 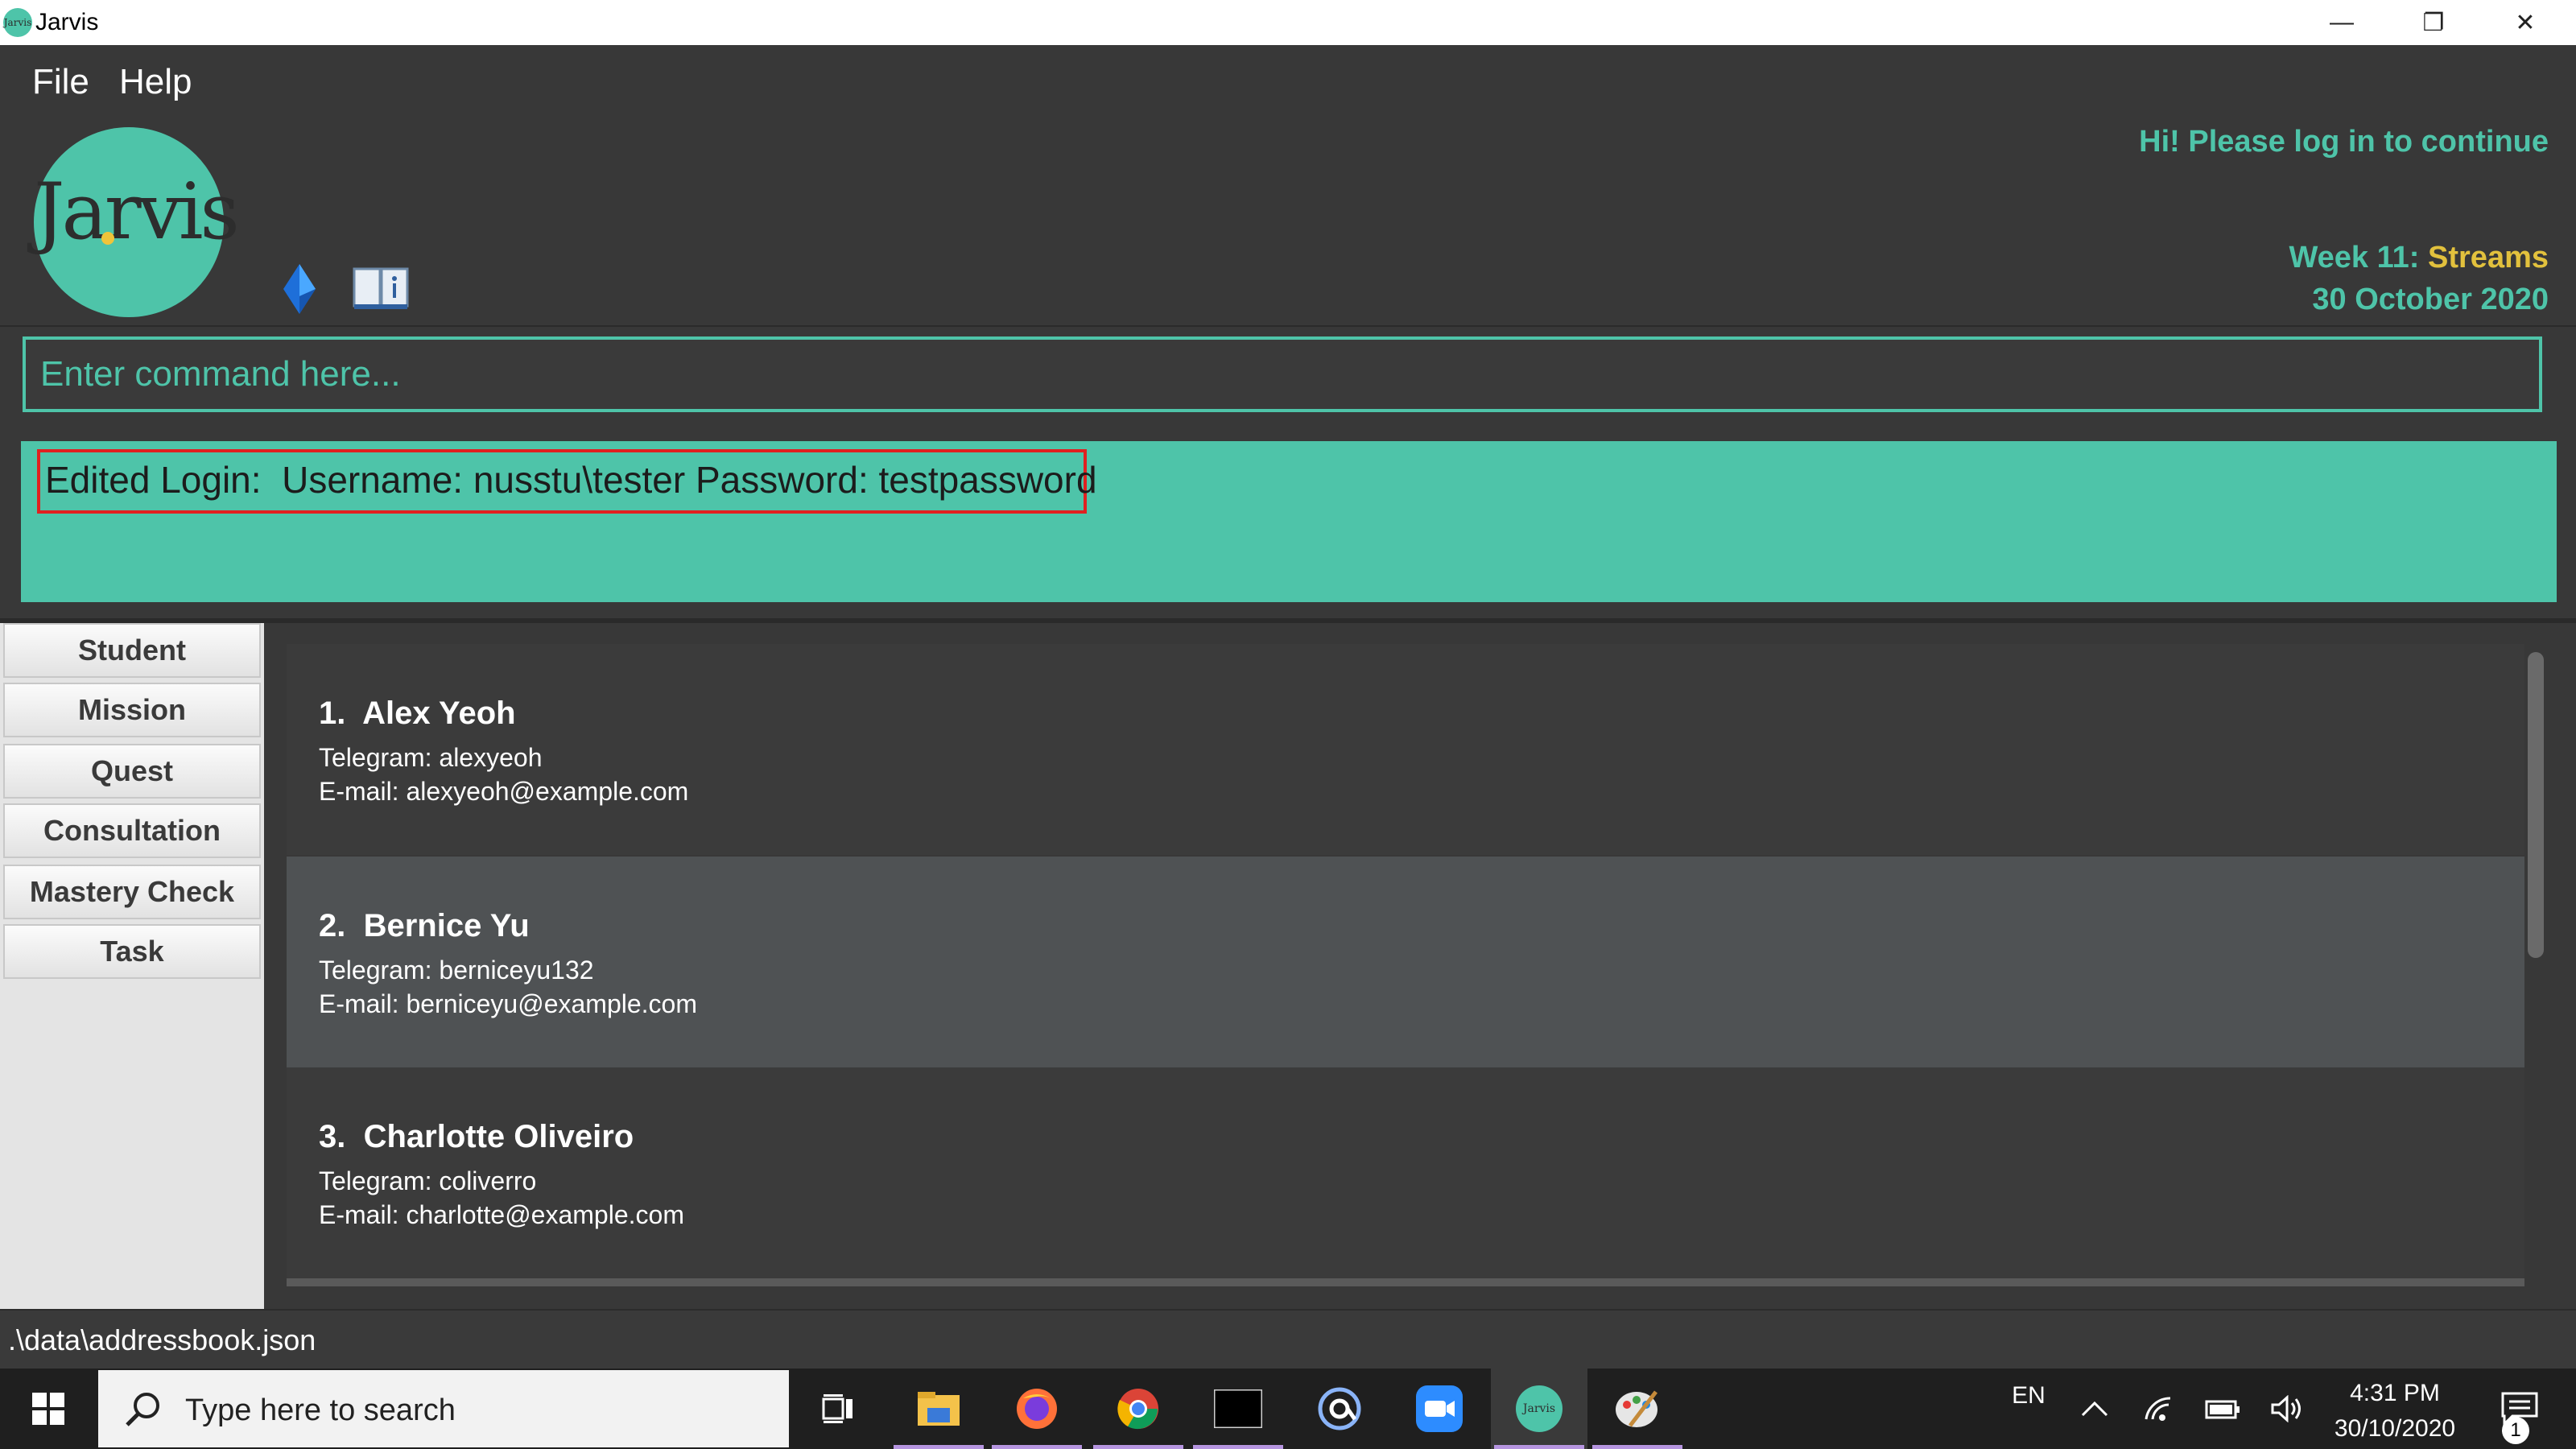 I want to click on close-button: ✕, so click(x=2525, y=22).